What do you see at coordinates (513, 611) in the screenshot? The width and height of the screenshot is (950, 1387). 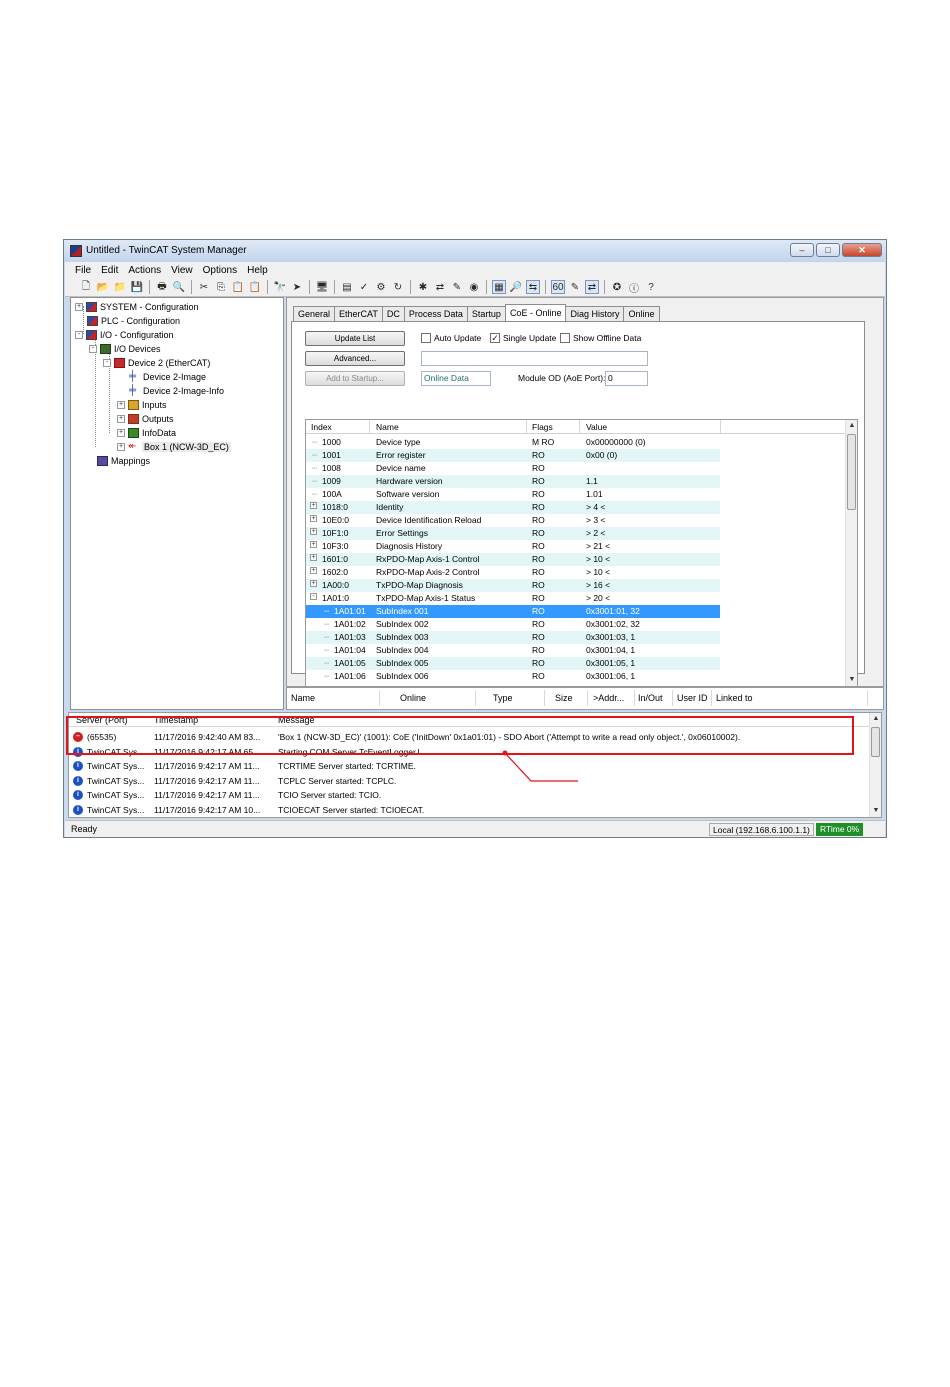 I see `od-table-row: ┄ 1A01:01 SubIndex 001 RO 0x3001:01, 32` at bounding box center [513, 611].